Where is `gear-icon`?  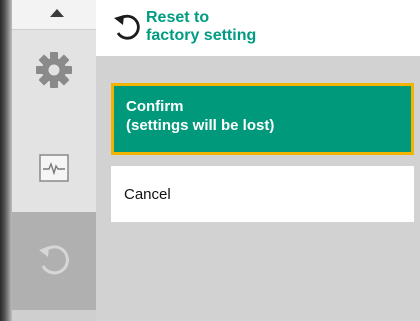 gear-icon is located at coordinates (54, 72).